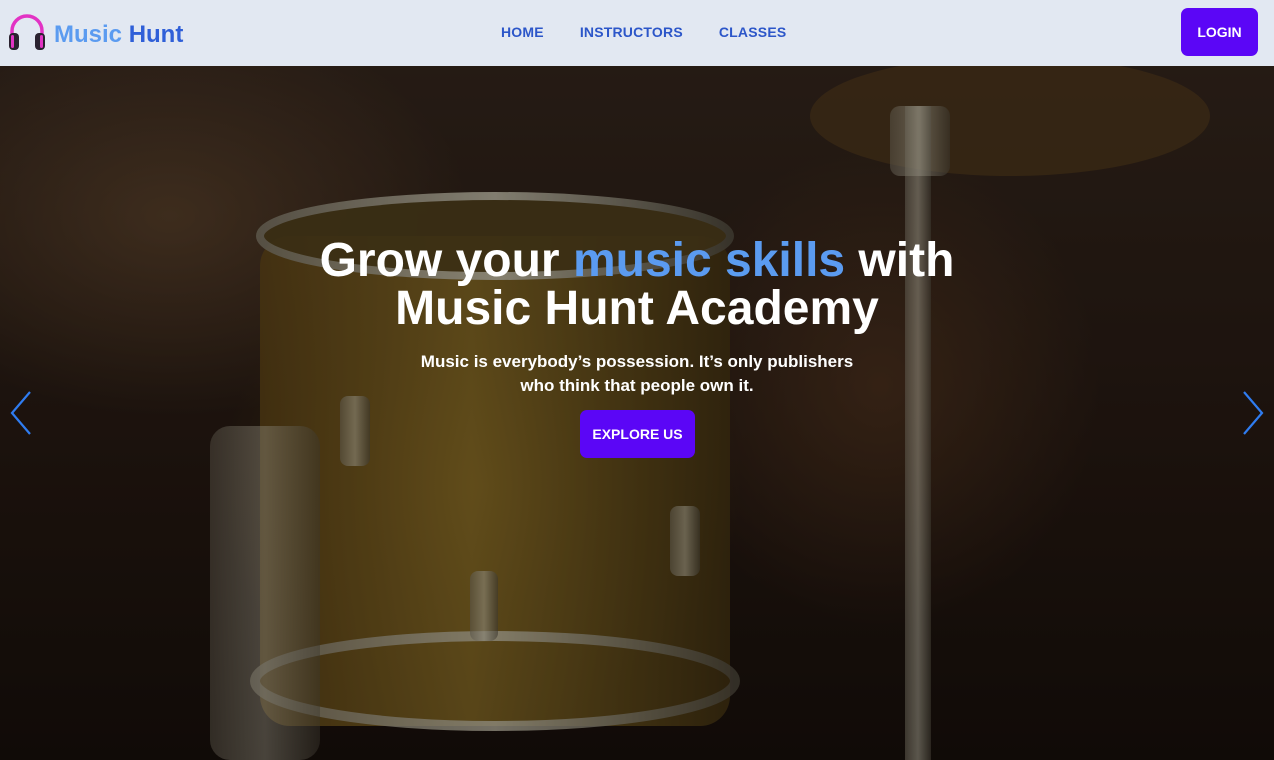 The image size is (1274, 760). I want to click on brand-name: Music Hunt, so click(119, 34).